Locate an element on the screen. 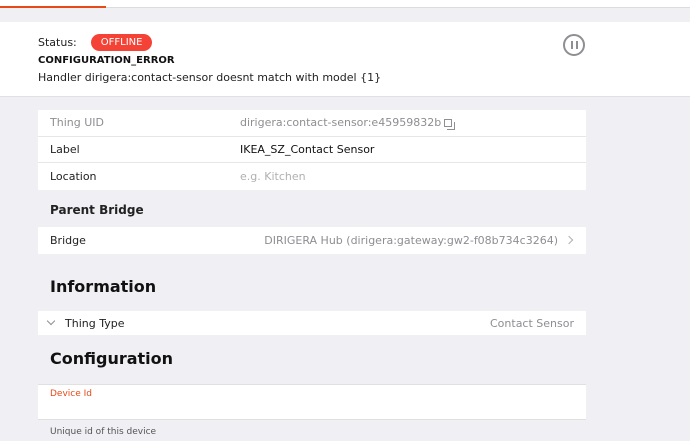 The image size is (690, 441). thing-type-value: Contact Sensor is located at coordinates (532, 323).